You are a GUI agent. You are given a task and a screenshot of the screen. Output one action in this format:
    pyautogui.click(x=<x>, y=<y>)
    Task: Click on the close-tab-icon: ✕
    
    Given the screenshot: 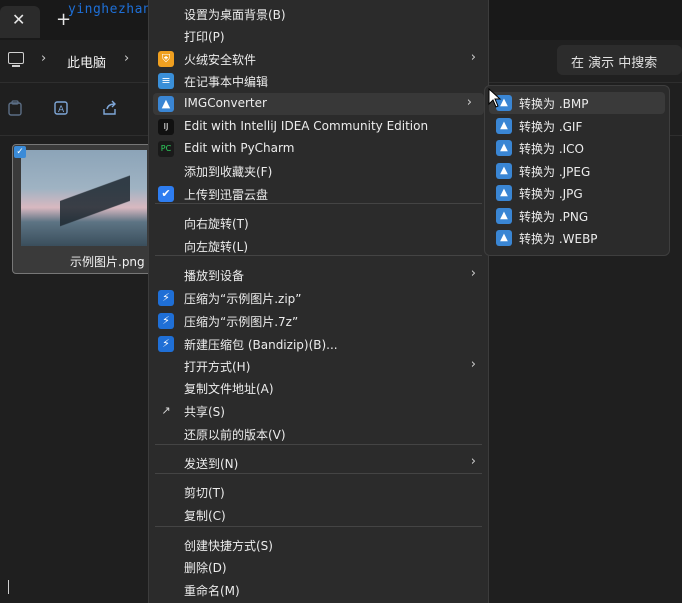 What is the action you would take?
    pyautogui.click(x=18, y=19)
    